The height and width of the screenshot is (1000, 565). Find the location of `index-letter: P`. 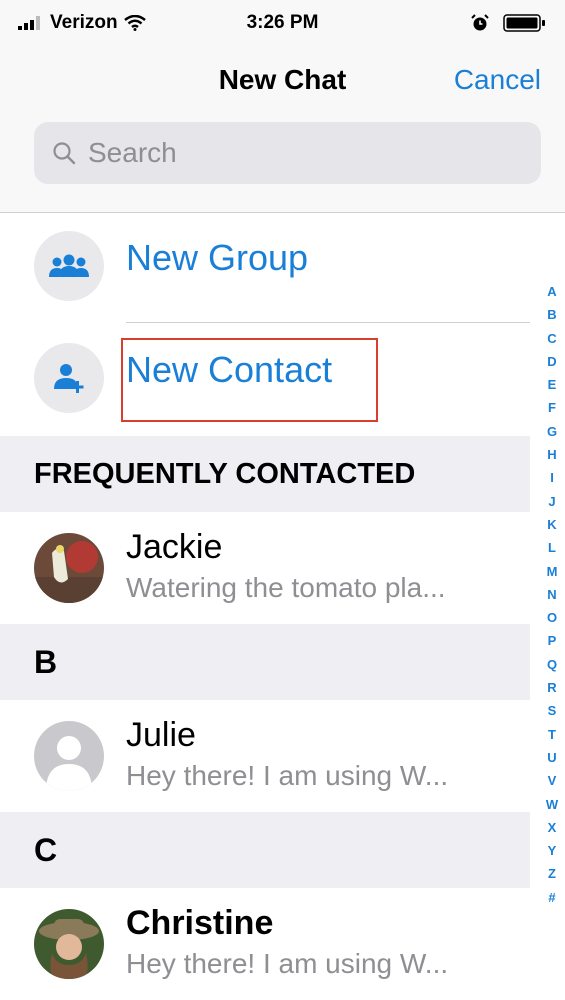

index-letter: P is located at coordinates (552, 640).